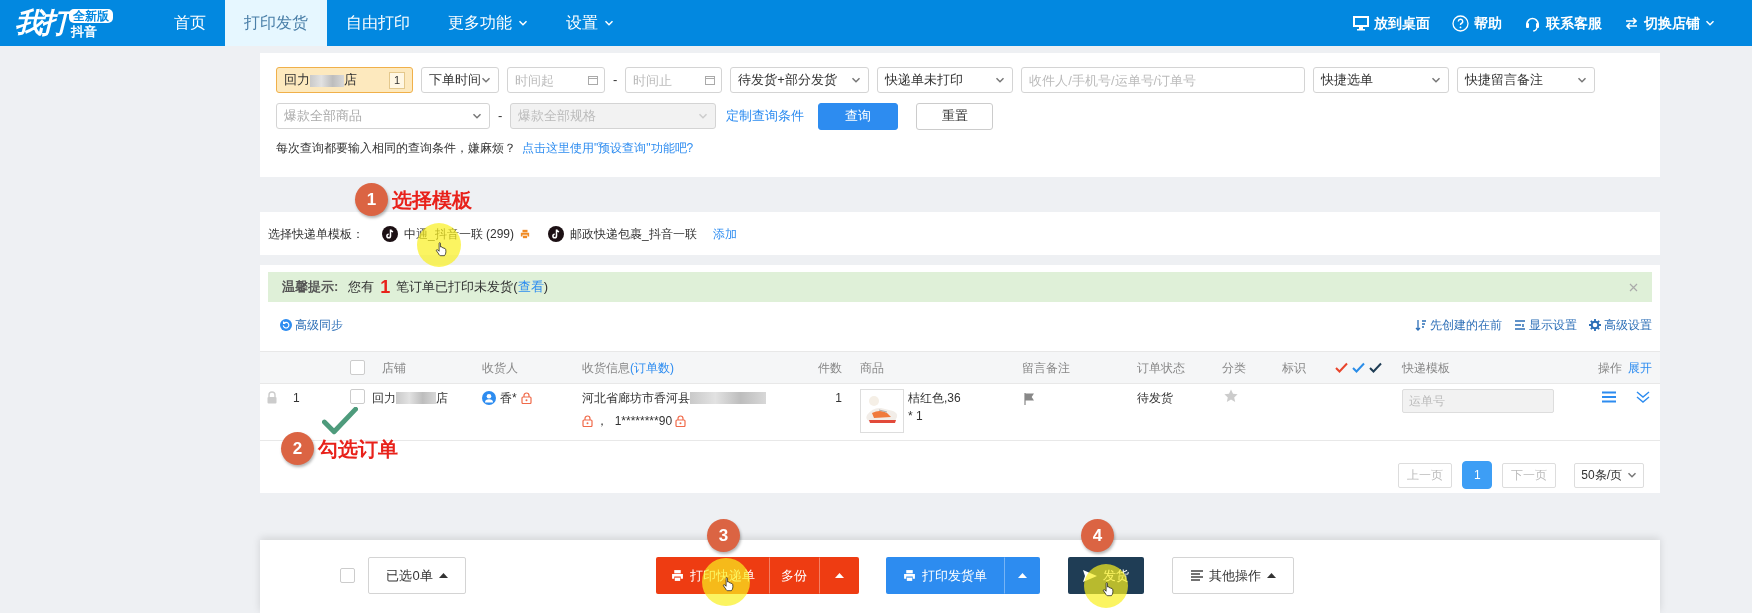 This screenshot has height=613, width=1752. I want to click on column-link: 展开, so click(1640, 367).